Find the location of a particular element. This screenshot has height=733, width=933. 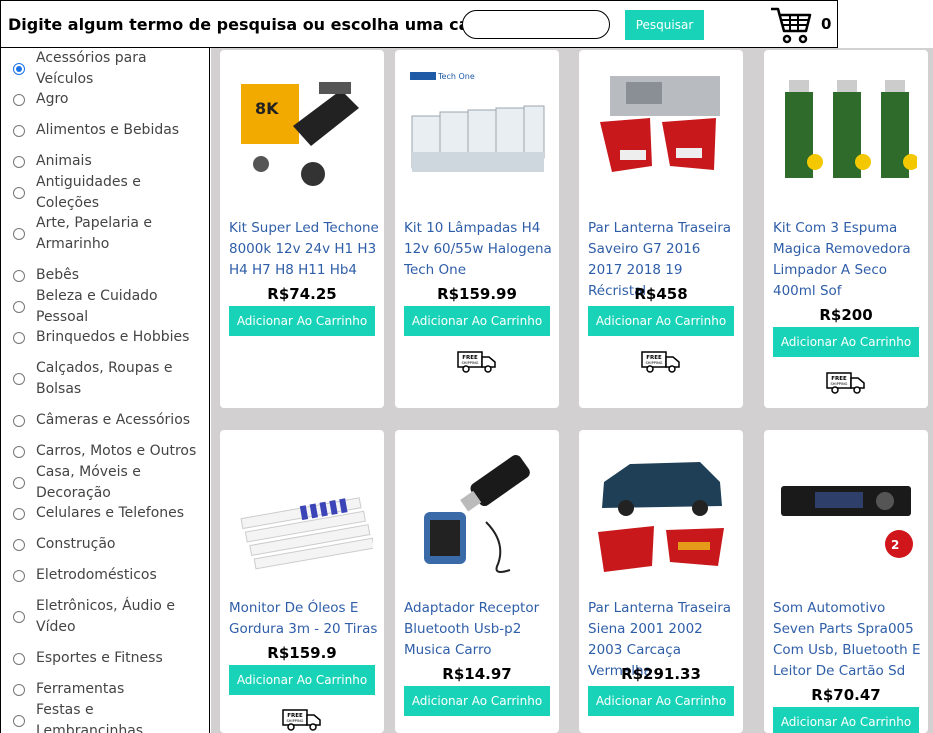

svg-text: 2 is located at coordinates (895, 545).